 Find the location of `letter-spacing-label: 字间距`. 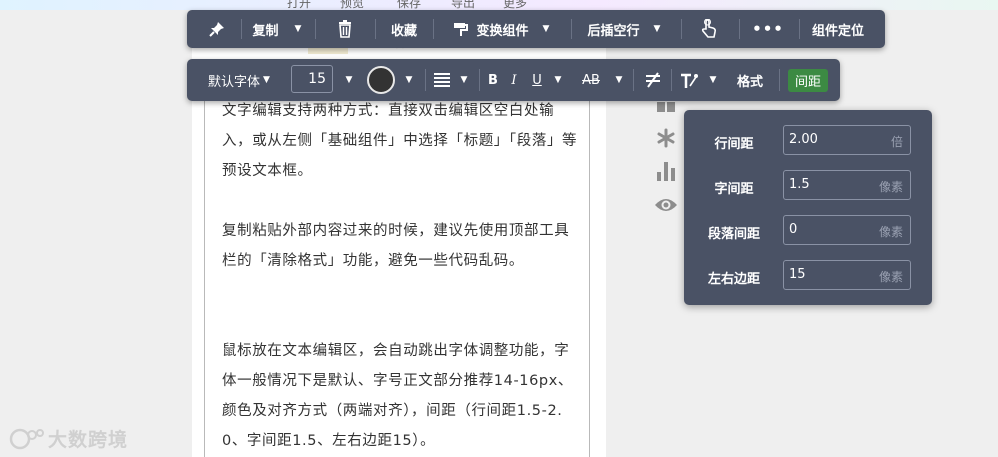

letter-spacing-label: 字间距 is located at coordinates (734, 189).